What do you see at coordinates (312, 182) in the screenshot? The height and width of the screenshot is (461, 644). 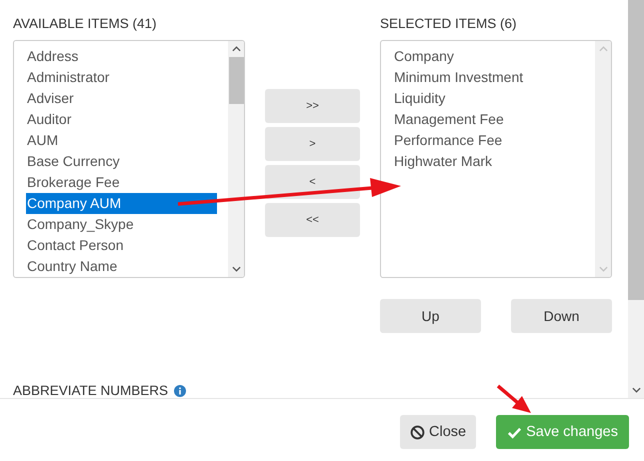 I see `move-button: <` at bounding box center [312, 182].